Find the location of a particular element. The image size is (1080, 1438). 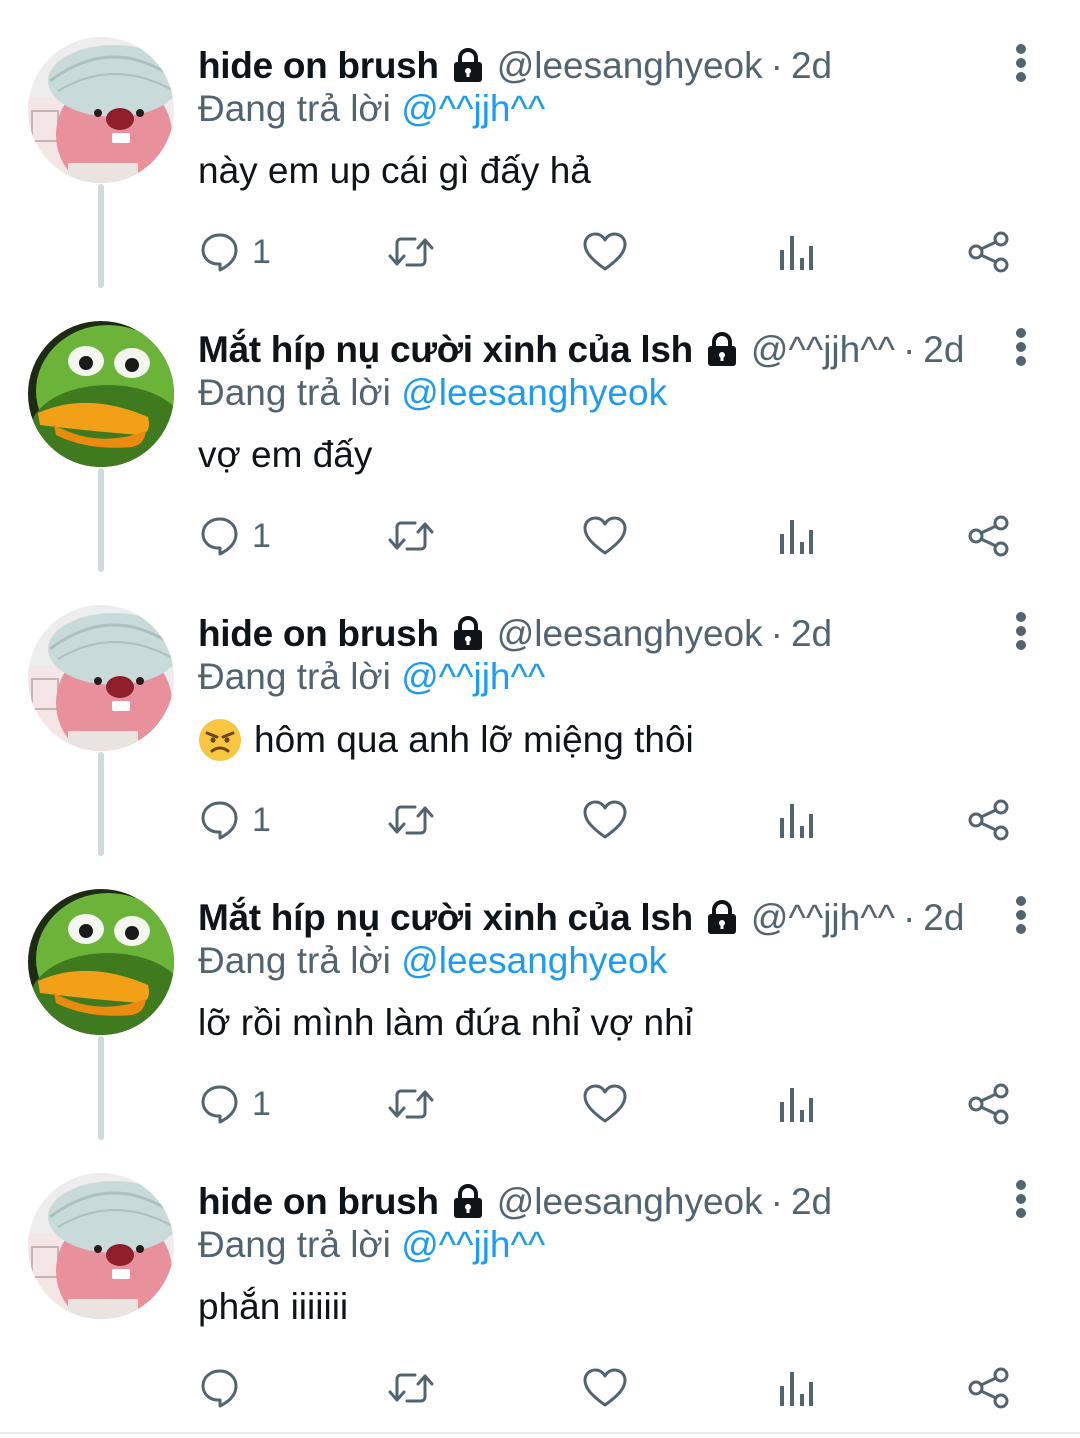

green-frog-avatar is located at coordinates (101, 394).